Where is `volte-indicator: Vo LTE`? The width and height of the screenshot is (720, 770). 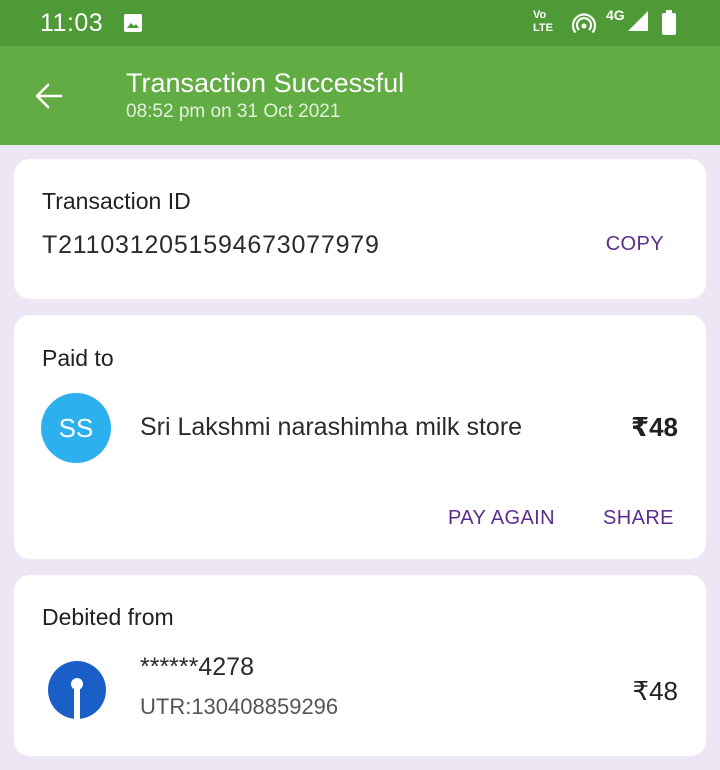
volte-indicator: Vo LTE is located at coordinates (543, 22).